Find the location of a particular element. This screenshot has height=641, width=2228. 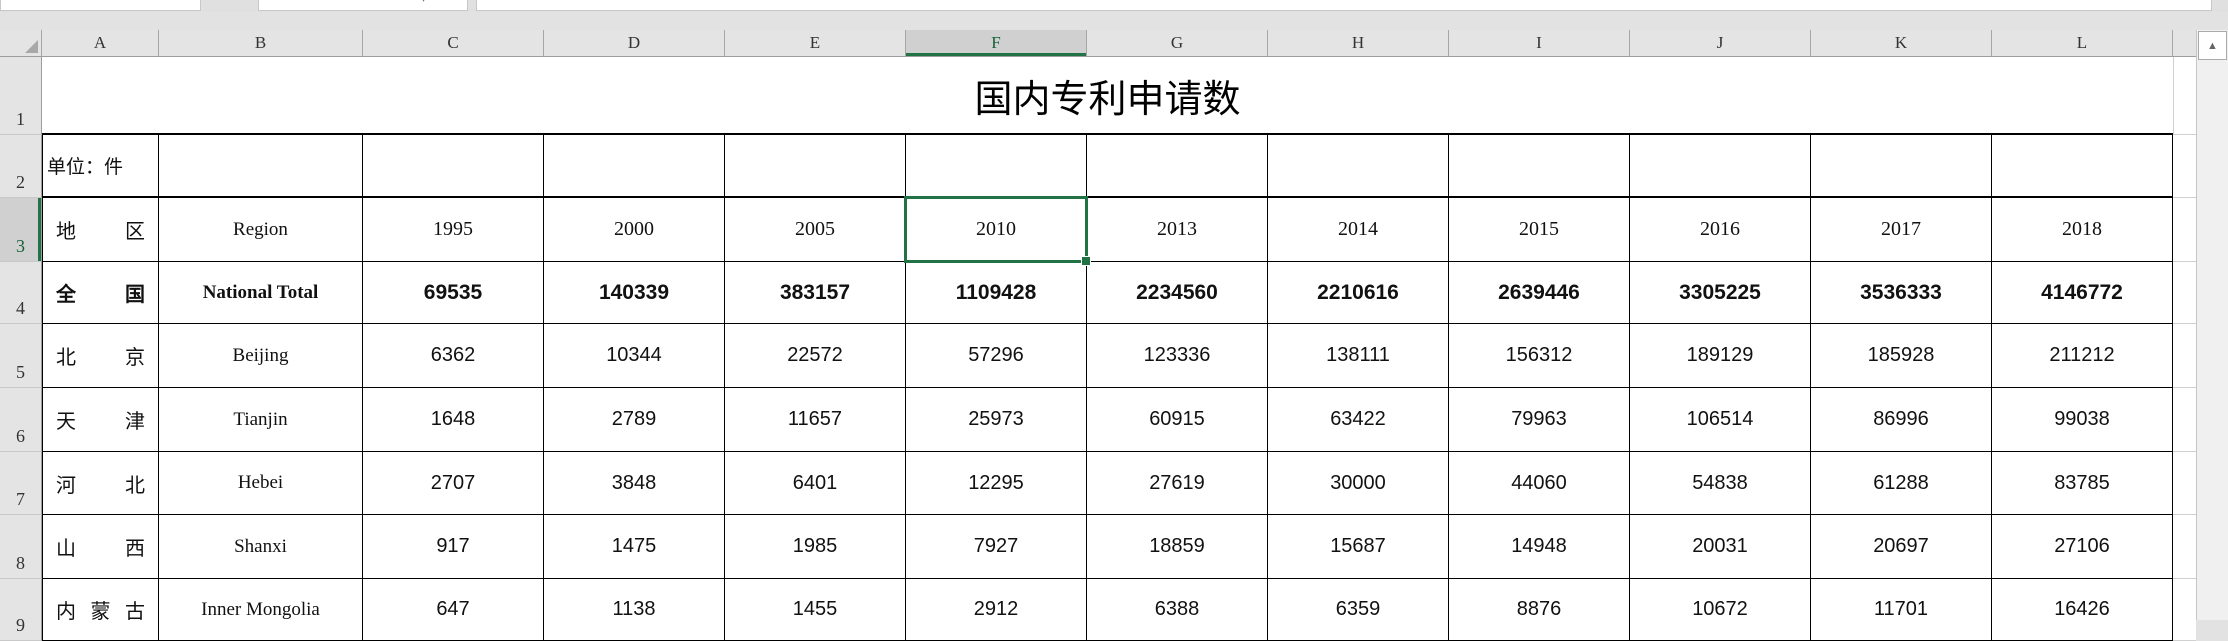

column-header-G: G is located at coordinates (1177, 43).